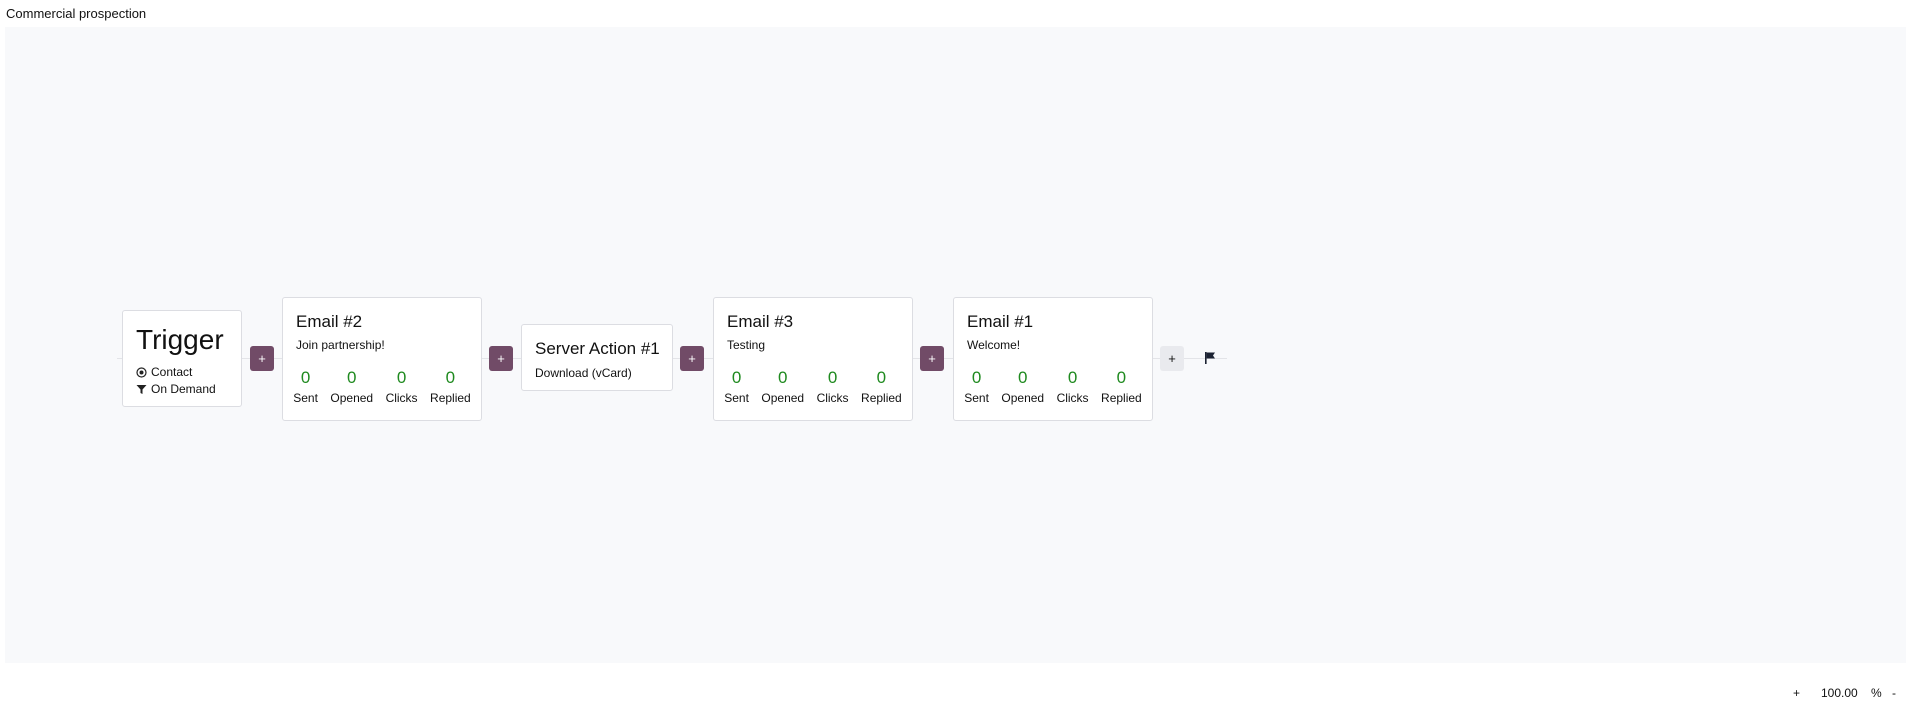 This screenshot has height=716, width=1920. What do you see at coordinates (141, 389) in the screenshot?
I see `filter-icon` at bounding box center [141, 389].